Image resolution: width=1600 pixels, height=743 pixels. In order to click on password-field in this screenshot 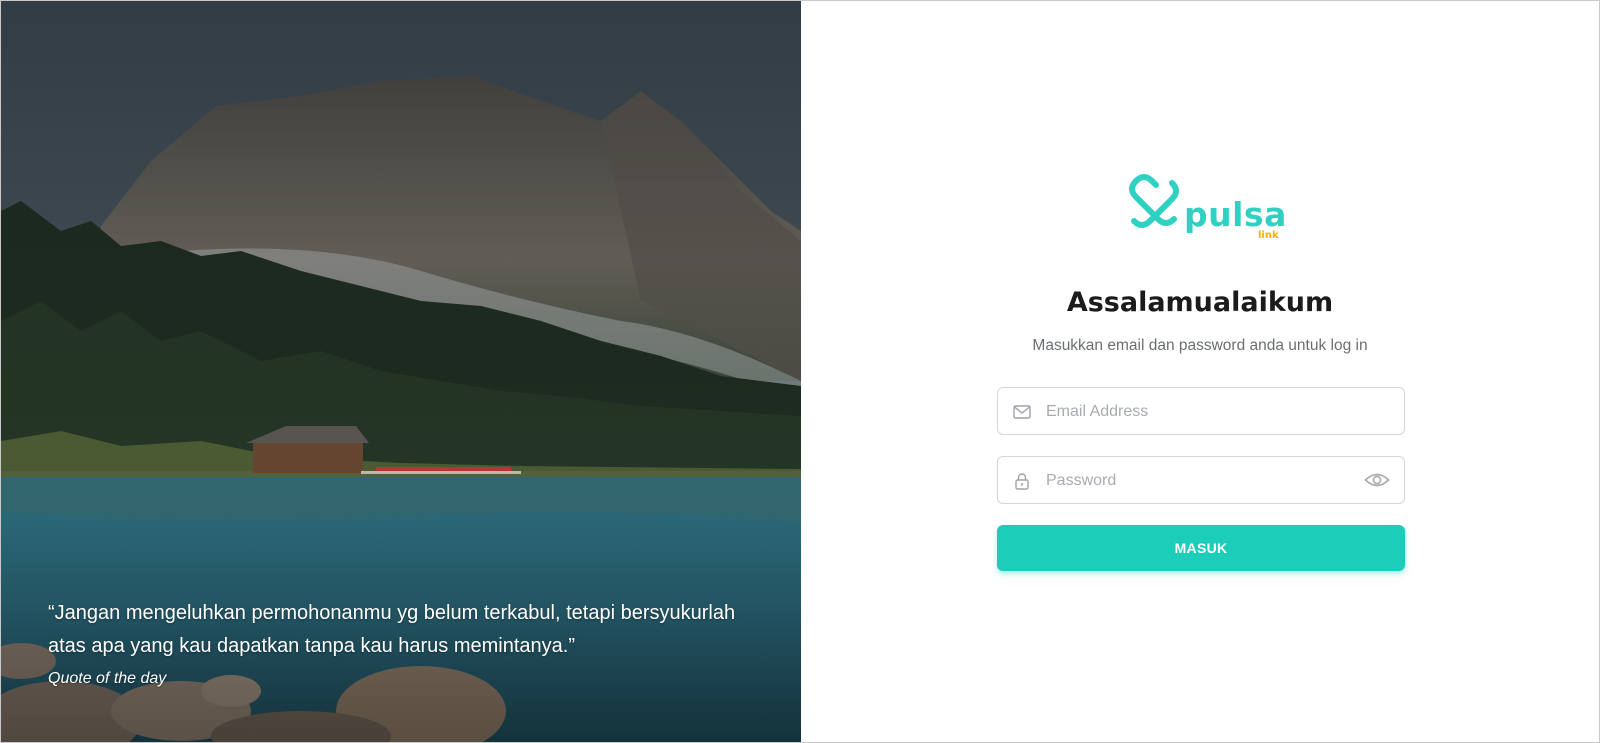, I will do `click(1201, 480)`.